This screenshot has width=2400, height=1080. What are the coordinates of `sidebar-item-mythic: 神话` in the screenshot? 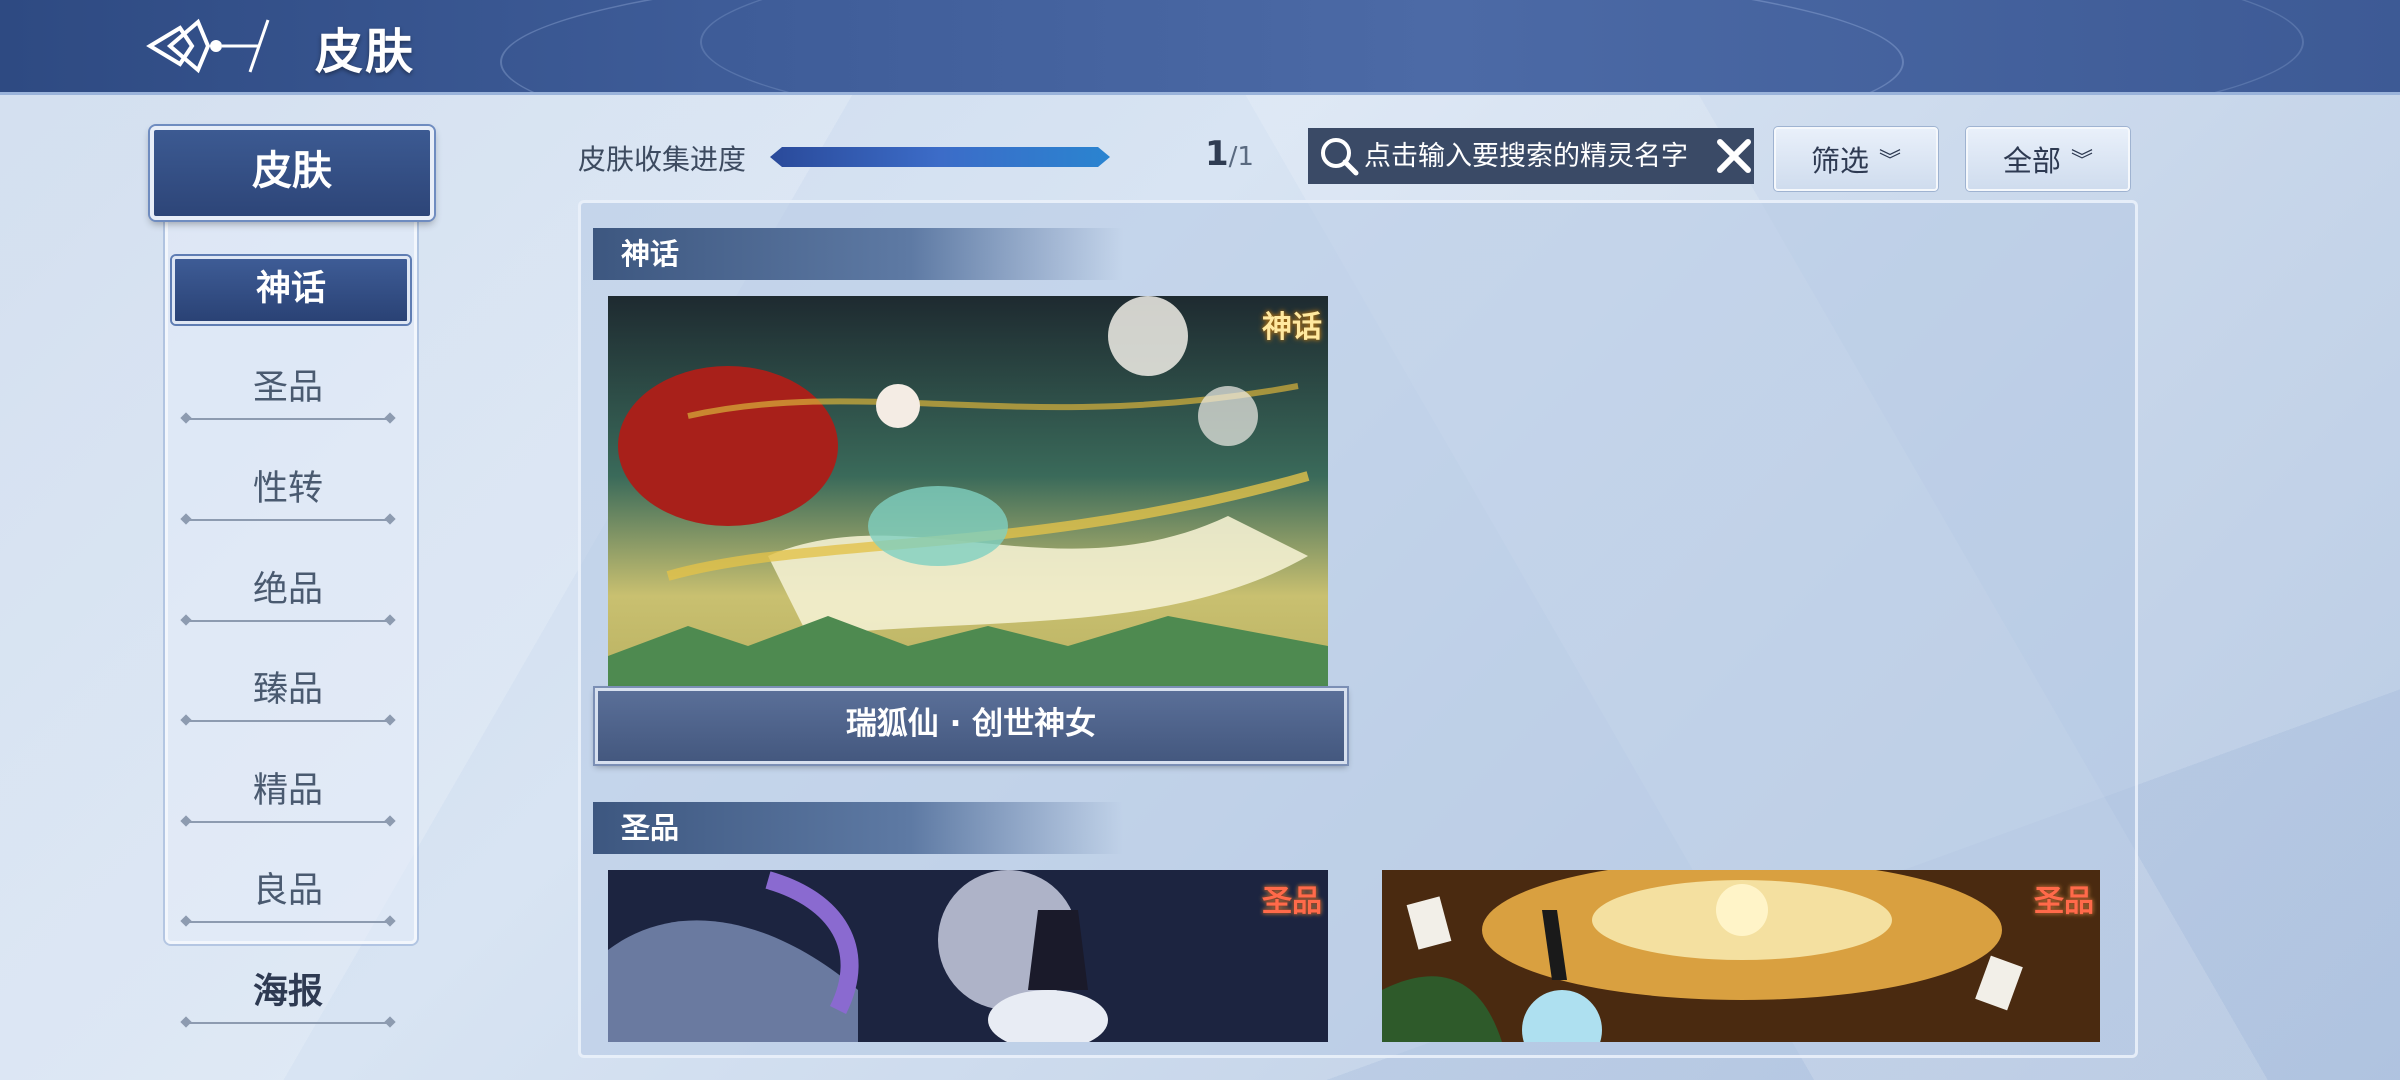 It's located at (291, 290).